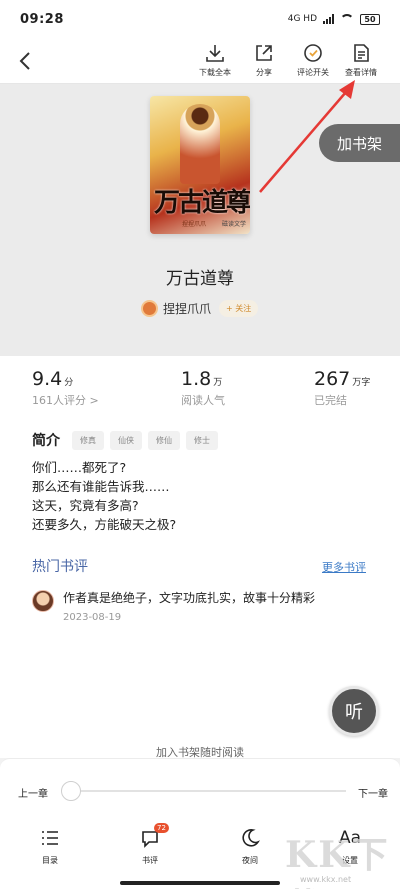 The width and height of the screenshot is (400, 889). Describe the element at coordinates (233, 224) in the screenshot. I see `cover-publisher: 磁读文学` at that location.